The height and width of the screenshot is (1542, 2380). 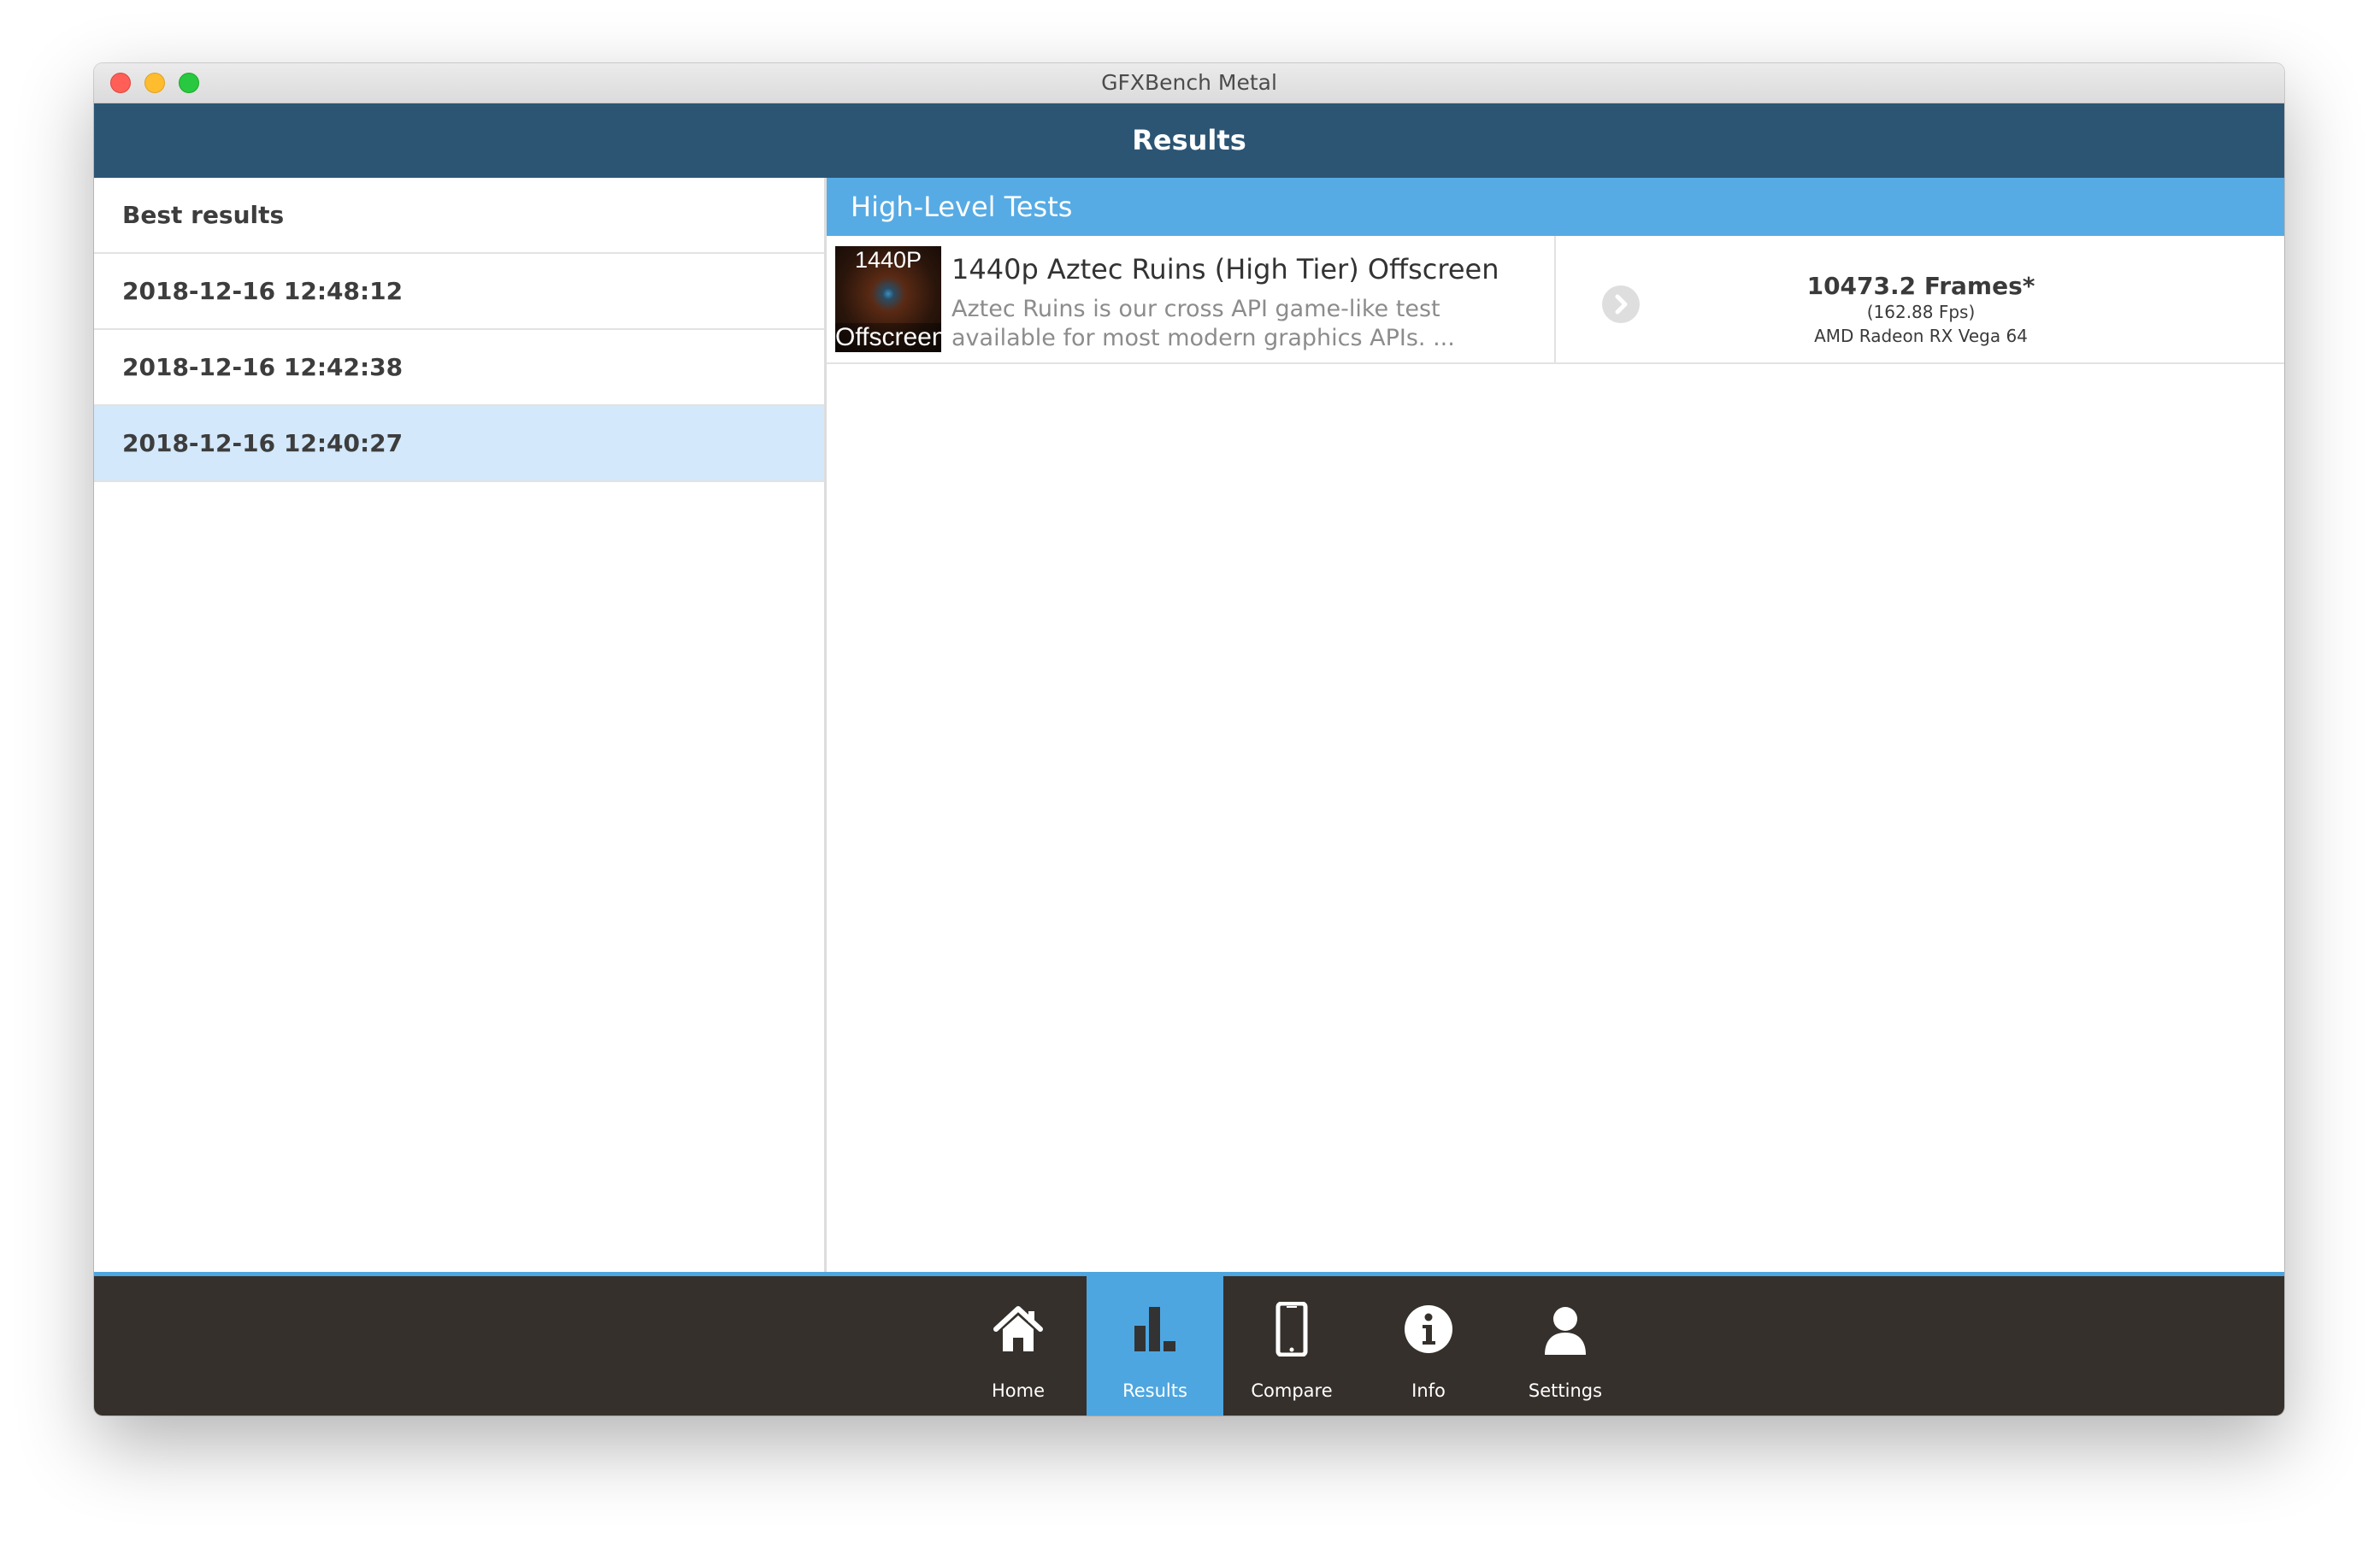 I want to click on phone-icon, so click(x=1291, y=1329).